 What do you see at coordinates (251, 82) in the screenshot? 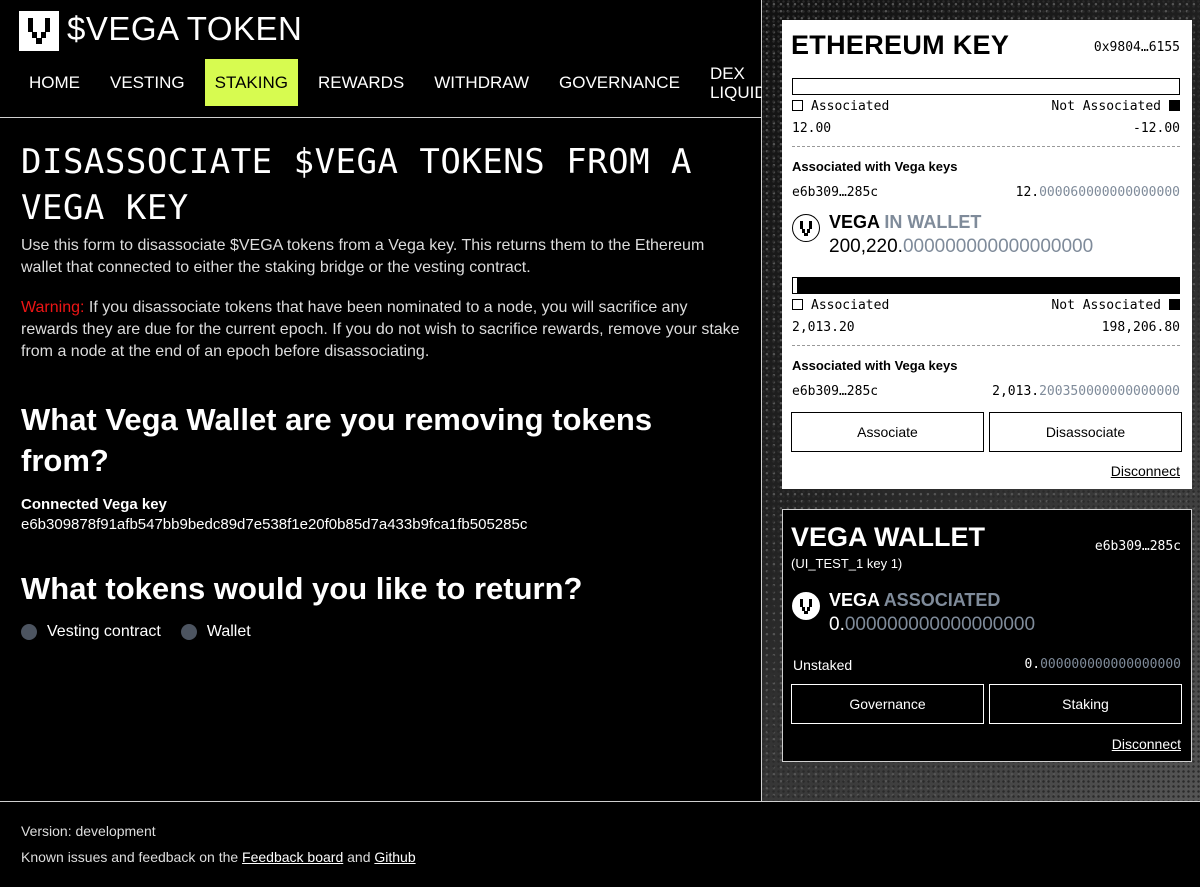
I see `nav-staking: STAKING` at bounding box center [251, 82].